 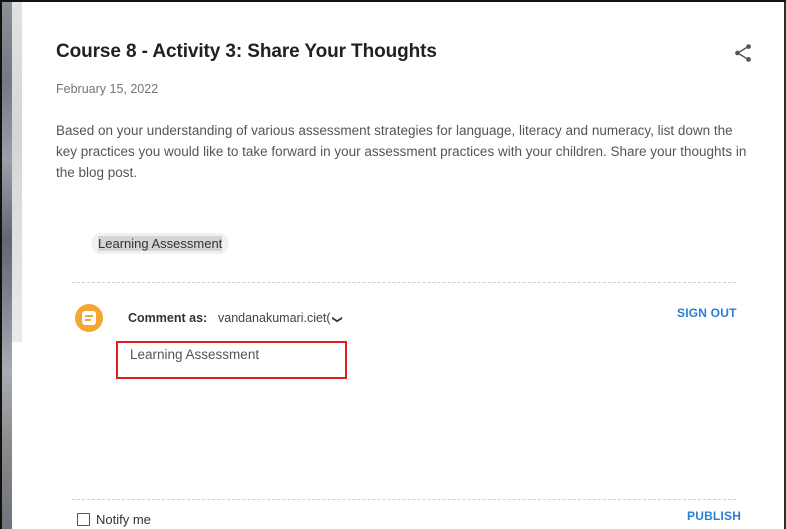 I want to click on post-label-chip: Learning Assessment, so click(x=160, y=243).